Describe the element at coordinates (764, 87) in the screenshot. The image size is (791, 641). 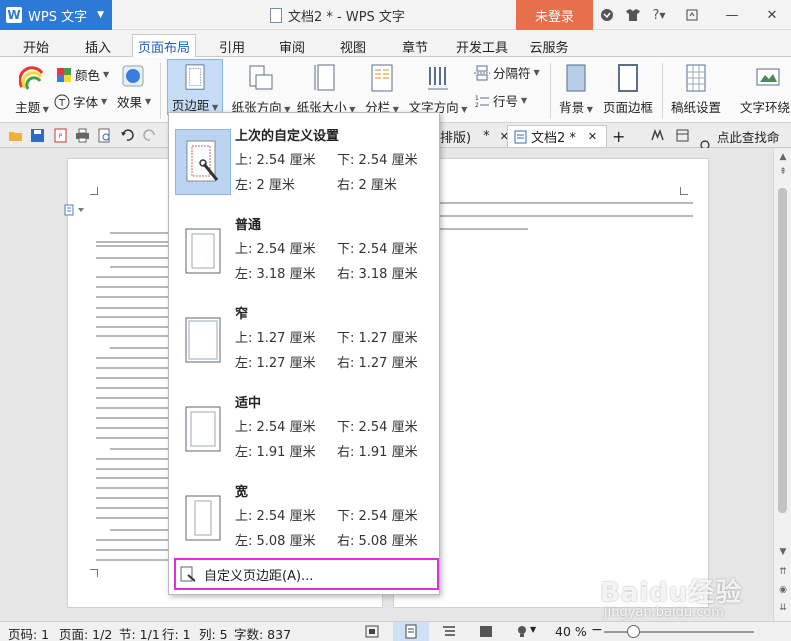
I see `text-wrap-button: 文字环绕` at that location.